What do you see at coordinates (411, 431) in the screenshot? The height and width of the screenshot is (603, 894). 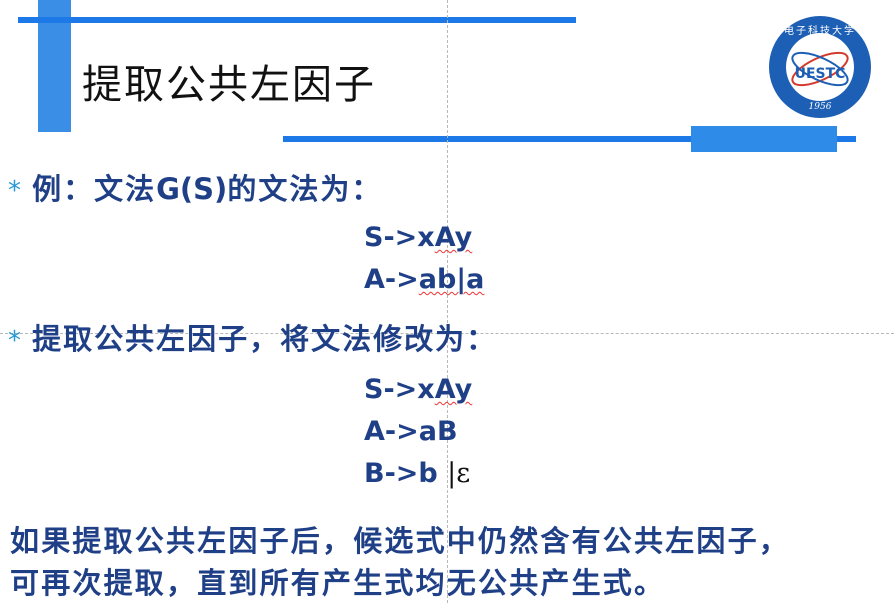 I see `grammar-2-line-2: A->aB` at bounding box center [411, 431].